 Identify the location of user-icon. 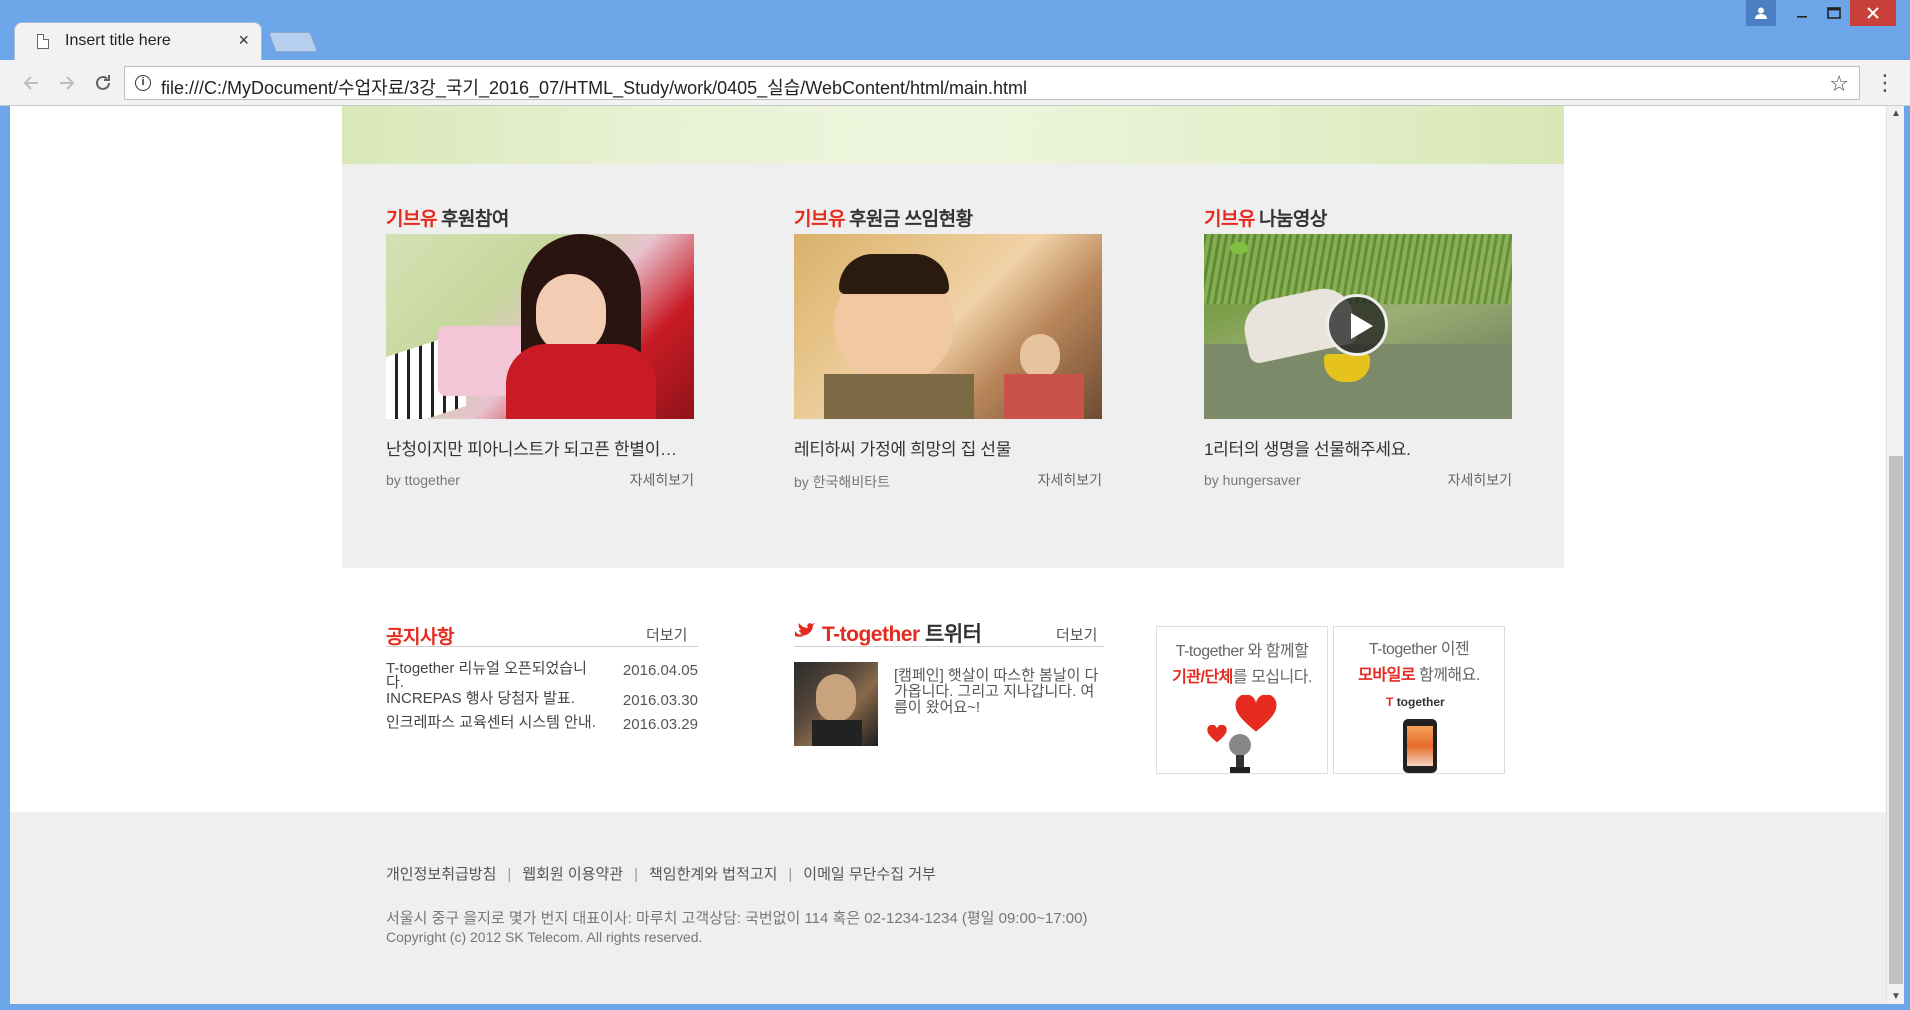
(1761, 13).